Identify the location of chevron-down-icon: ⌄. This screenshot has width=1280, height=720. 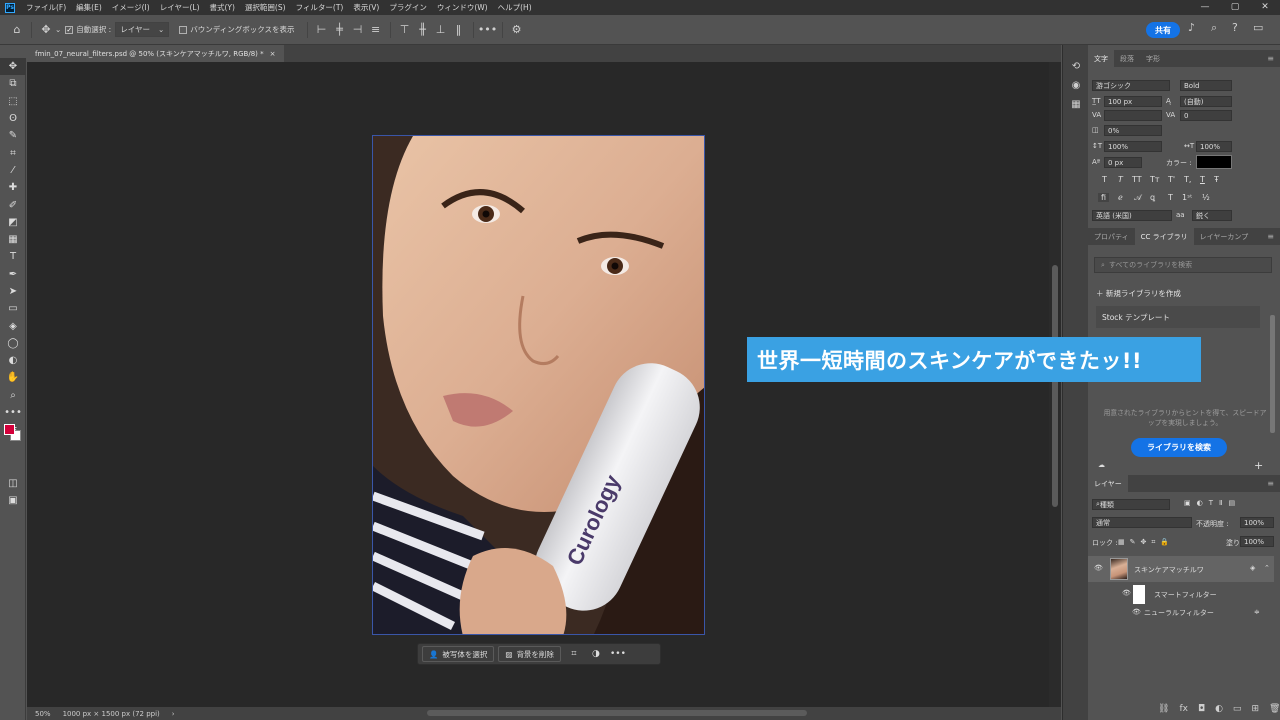
(58, 29).